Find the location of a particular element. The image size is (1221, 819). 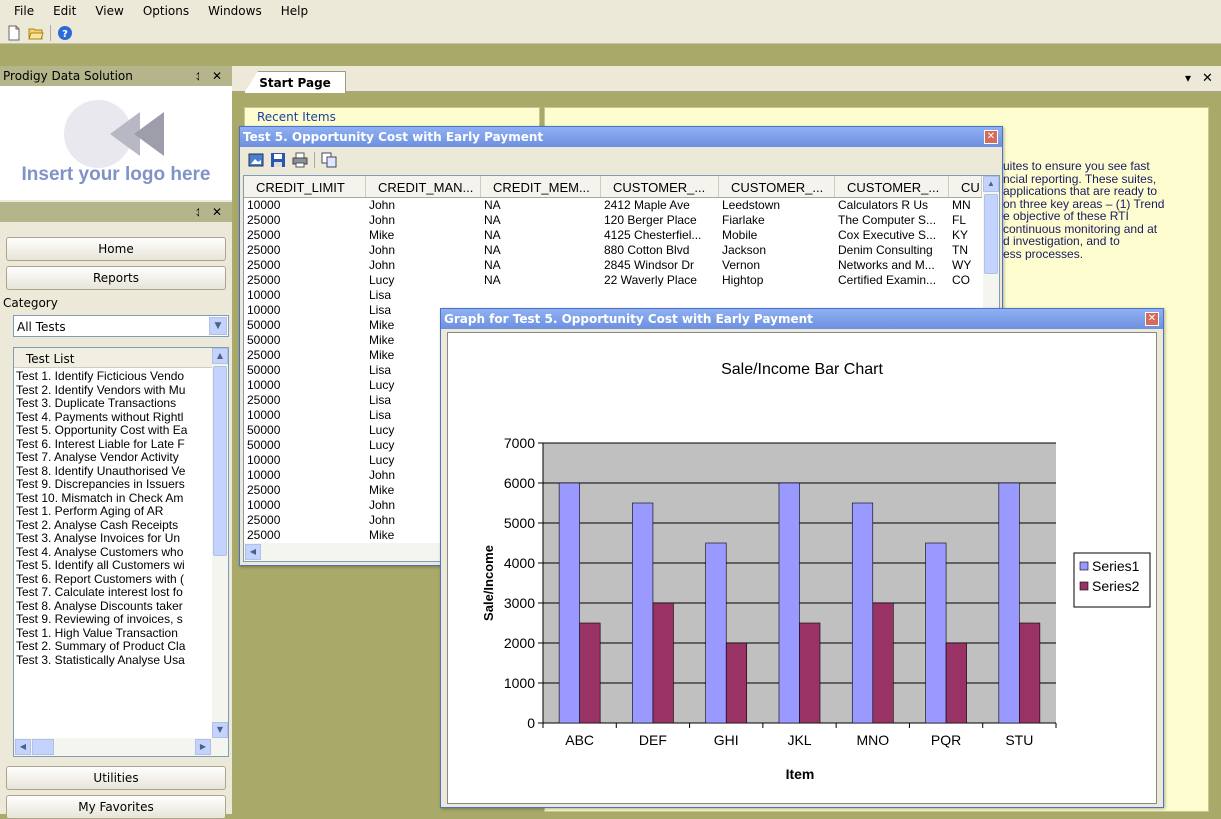

utilities-button: Utilities is located at coordinates (116, 778).